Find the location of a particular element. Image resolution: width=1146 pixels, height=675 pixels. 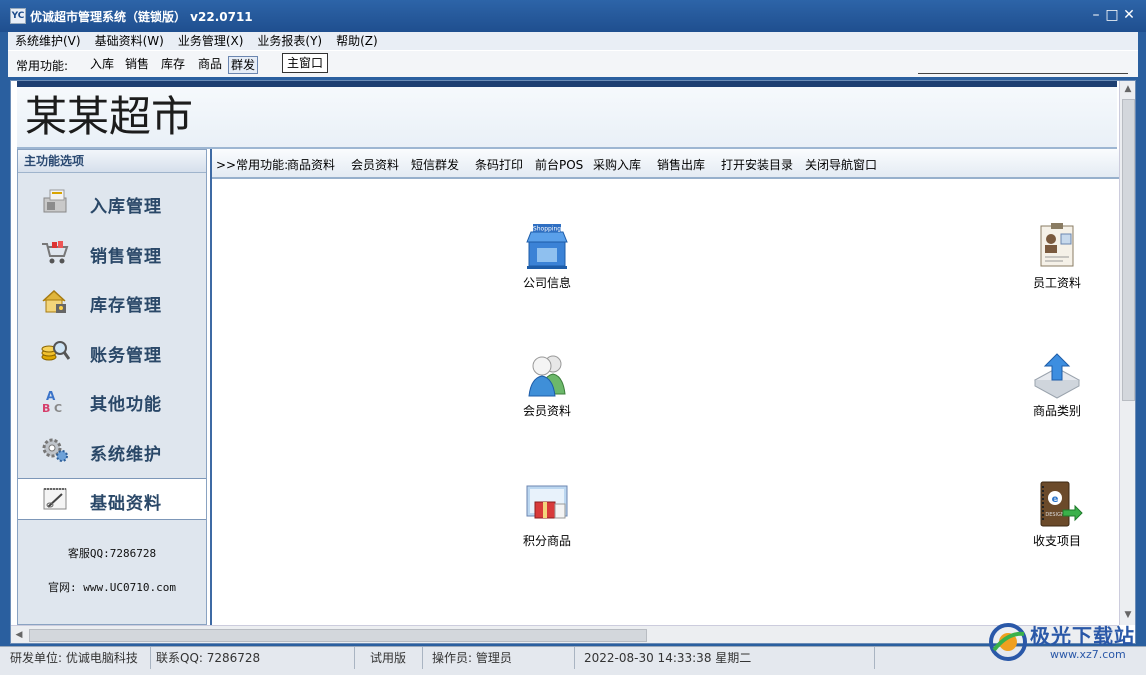

menu-reports: 业务报表(Y) is located at coordinates (289, 41).